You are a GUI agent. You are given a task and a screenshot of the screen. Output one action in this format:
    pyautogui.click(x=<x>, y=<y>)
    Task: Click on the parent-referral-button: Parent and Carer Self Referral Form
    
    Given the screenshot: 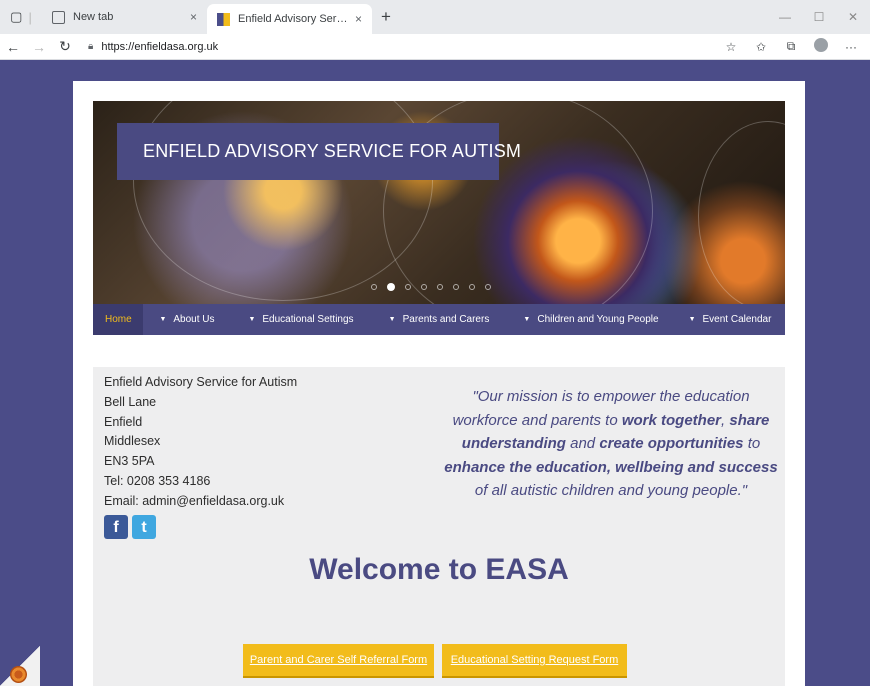 What is the action you would take?
    pyautogui.click(x=338, y=661)
    